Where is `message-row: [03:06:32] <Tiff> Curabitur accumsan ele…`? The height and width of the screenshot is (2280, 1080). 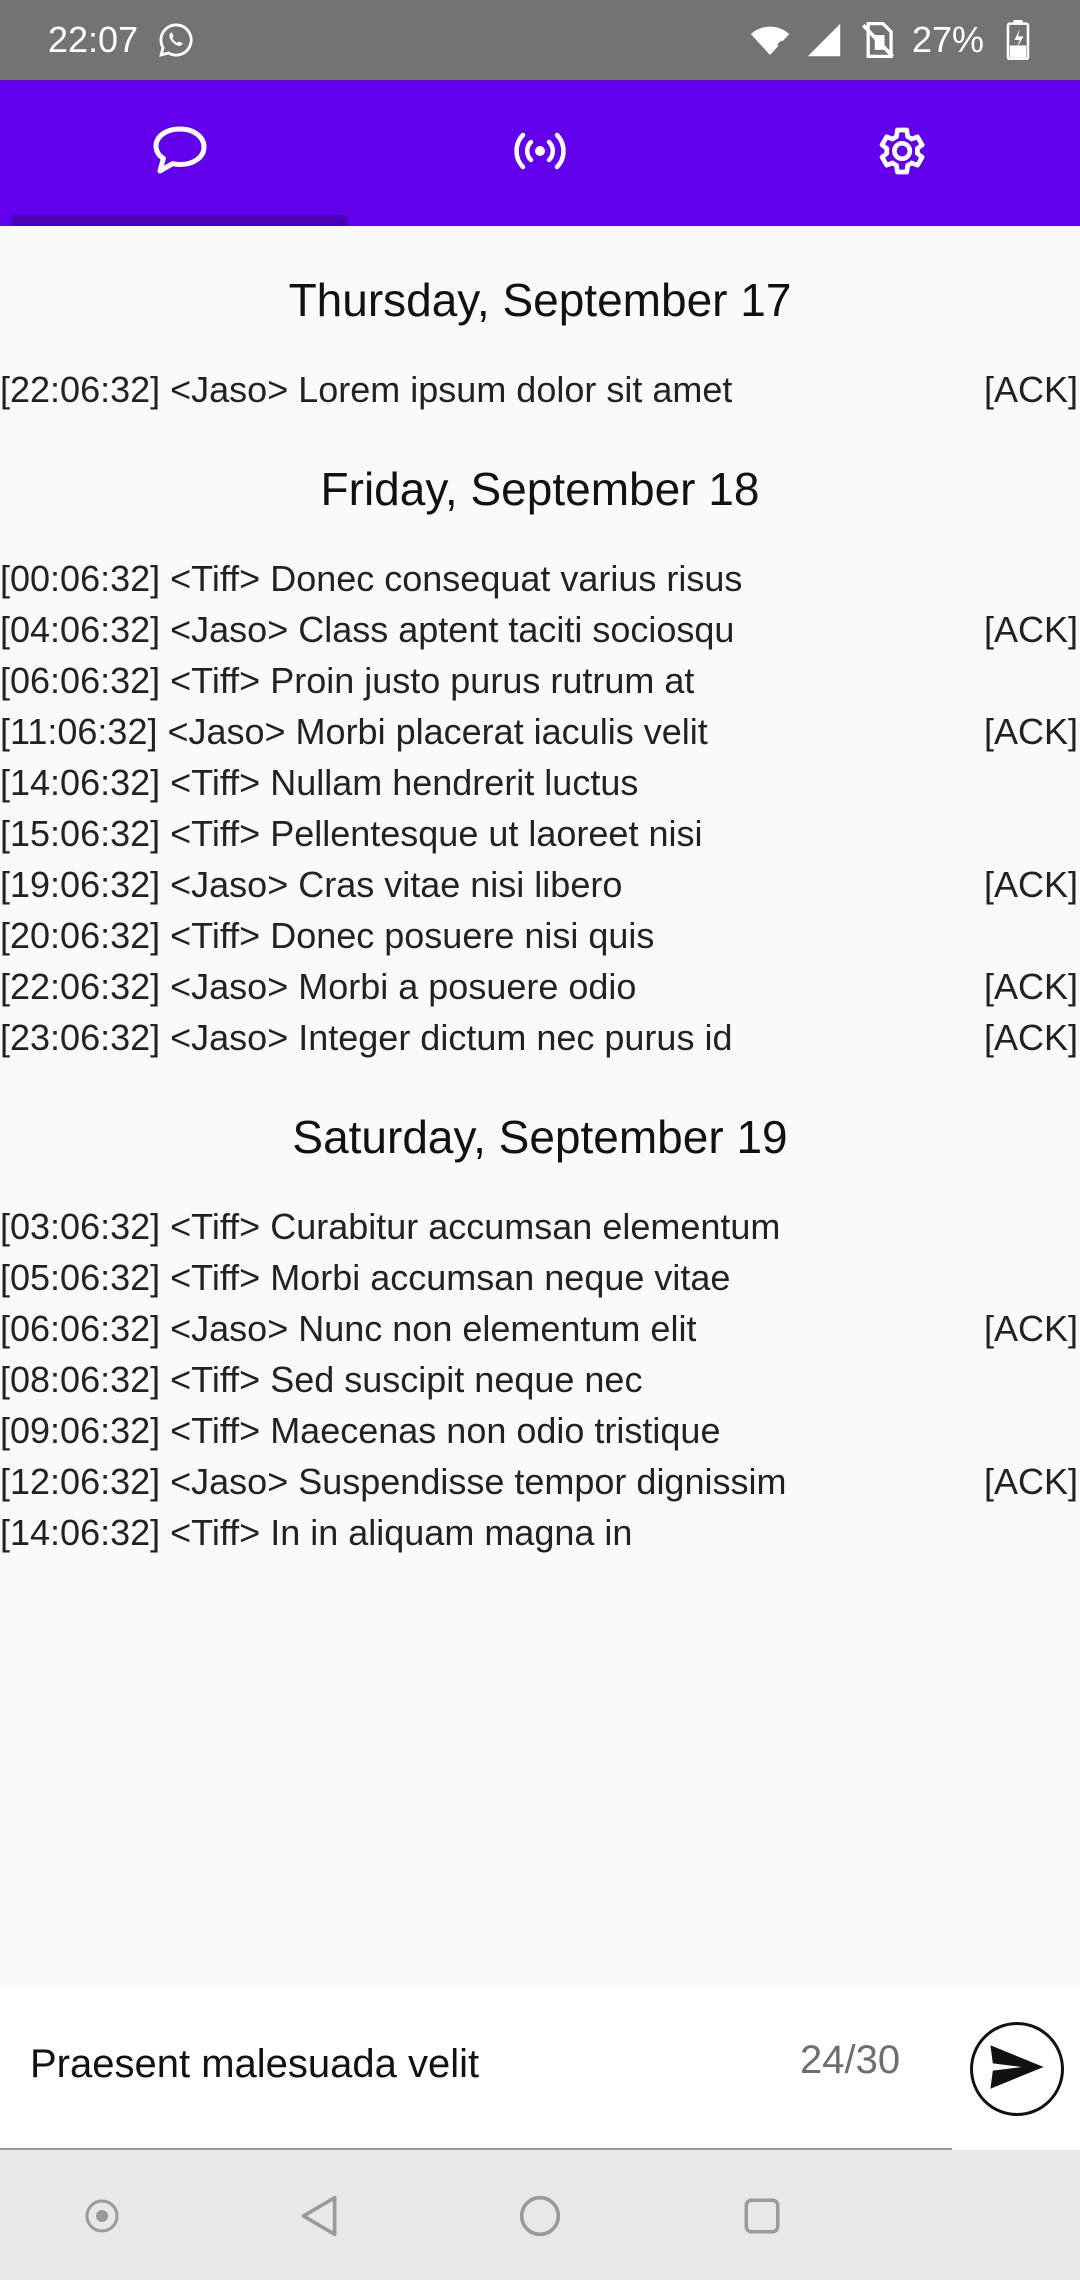 message-row: [03:06:32] <Tiff> Curabitur accumsan ele… is located at coordinates (540, 1226).